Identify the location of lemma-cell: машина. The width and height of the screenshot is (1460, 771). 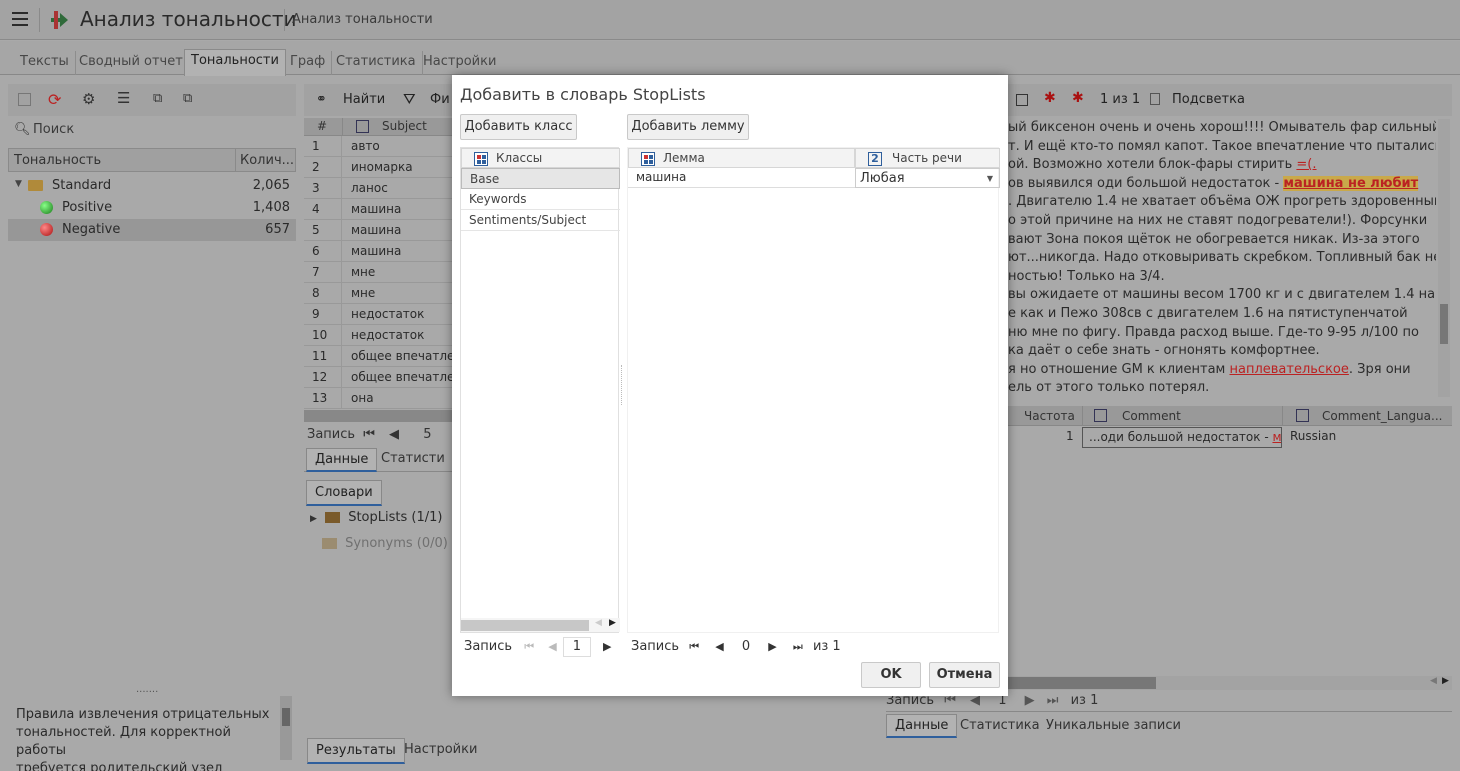
(661, 177).